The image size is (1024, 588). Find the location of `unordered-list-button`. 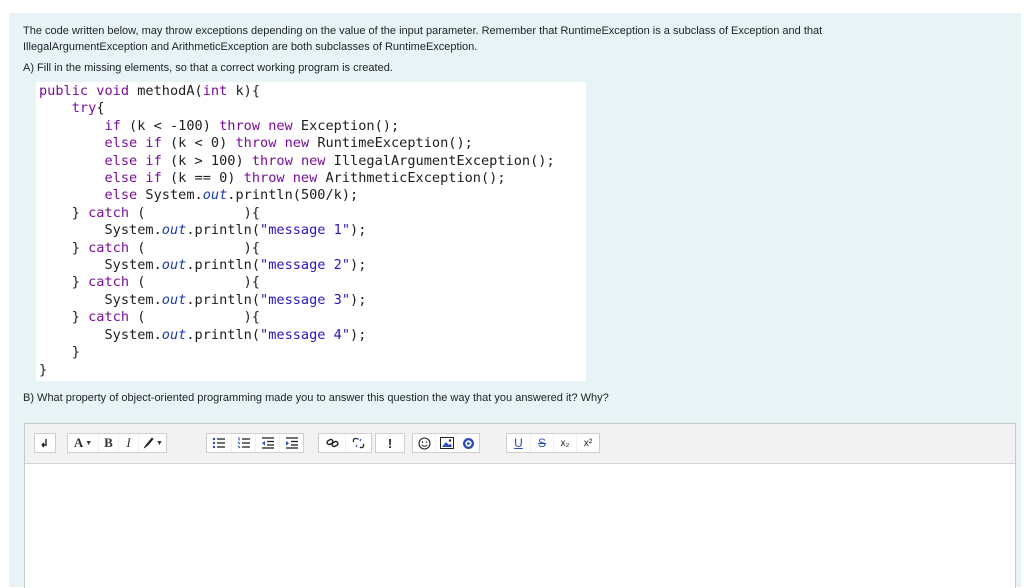

unordered-list-button is located at coordinates (219, 443).